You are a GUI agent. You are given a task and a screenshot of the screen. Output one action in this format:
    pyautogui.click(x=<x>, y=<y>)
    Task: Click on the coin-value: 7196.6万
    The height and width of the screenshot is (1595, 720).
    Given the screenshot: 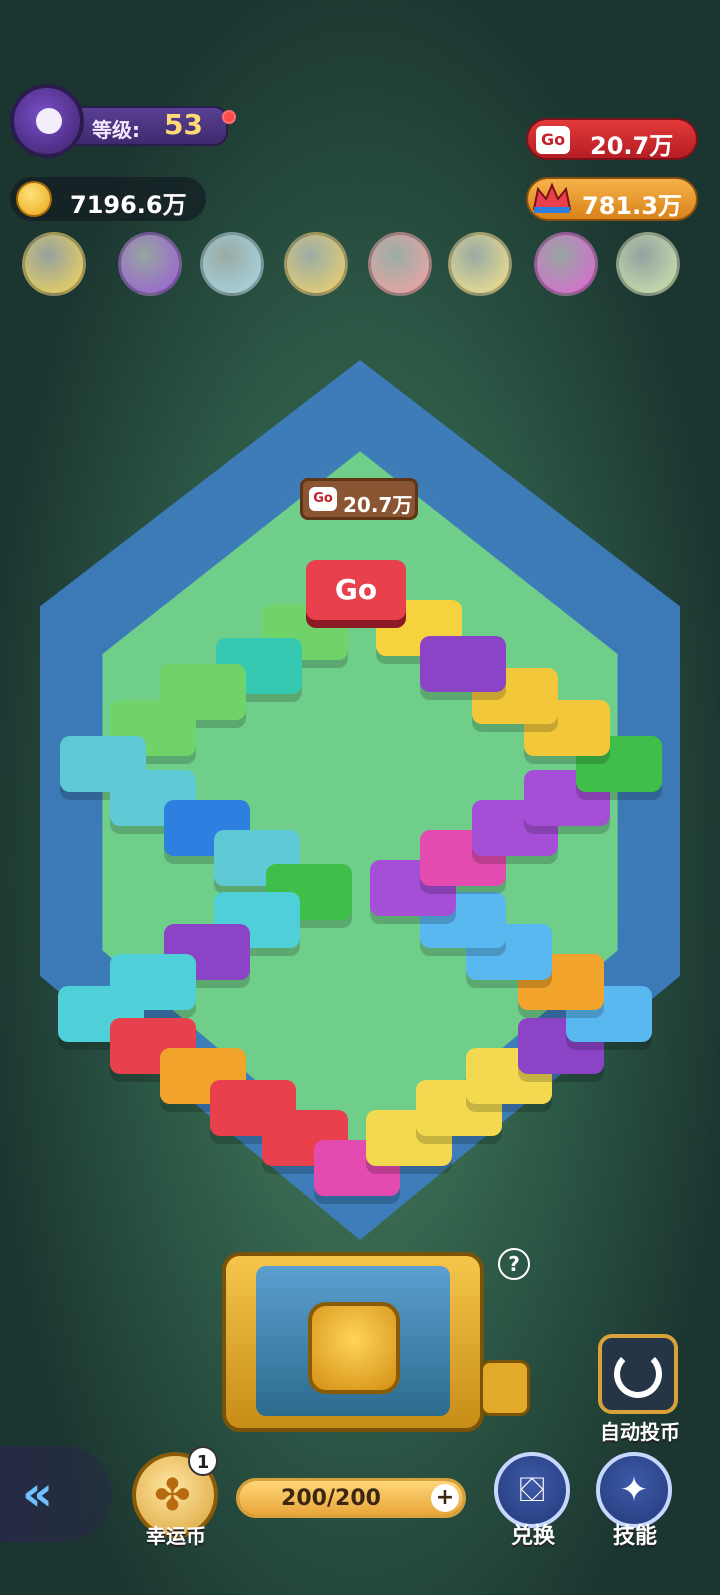 What is the action you would take?
    pyautogui.click(x=128, y=205)
    